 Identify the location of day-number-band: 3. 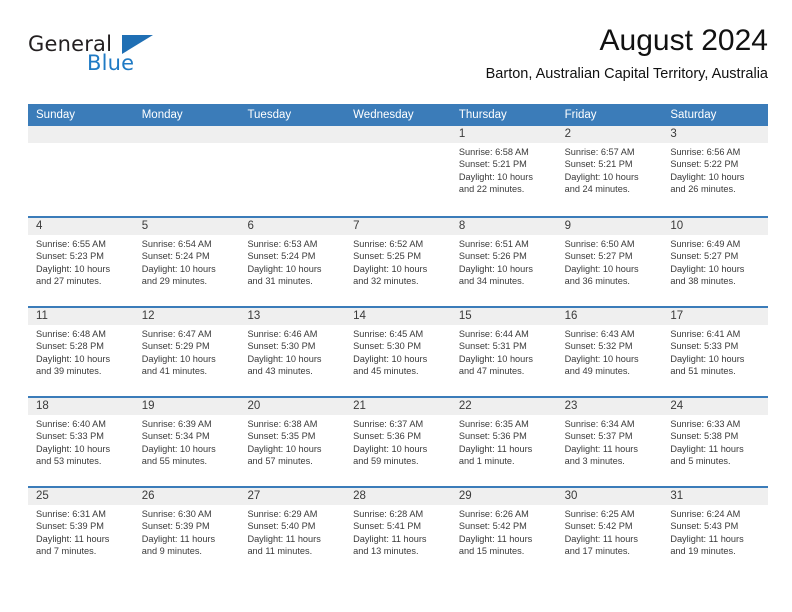
(715, 134).